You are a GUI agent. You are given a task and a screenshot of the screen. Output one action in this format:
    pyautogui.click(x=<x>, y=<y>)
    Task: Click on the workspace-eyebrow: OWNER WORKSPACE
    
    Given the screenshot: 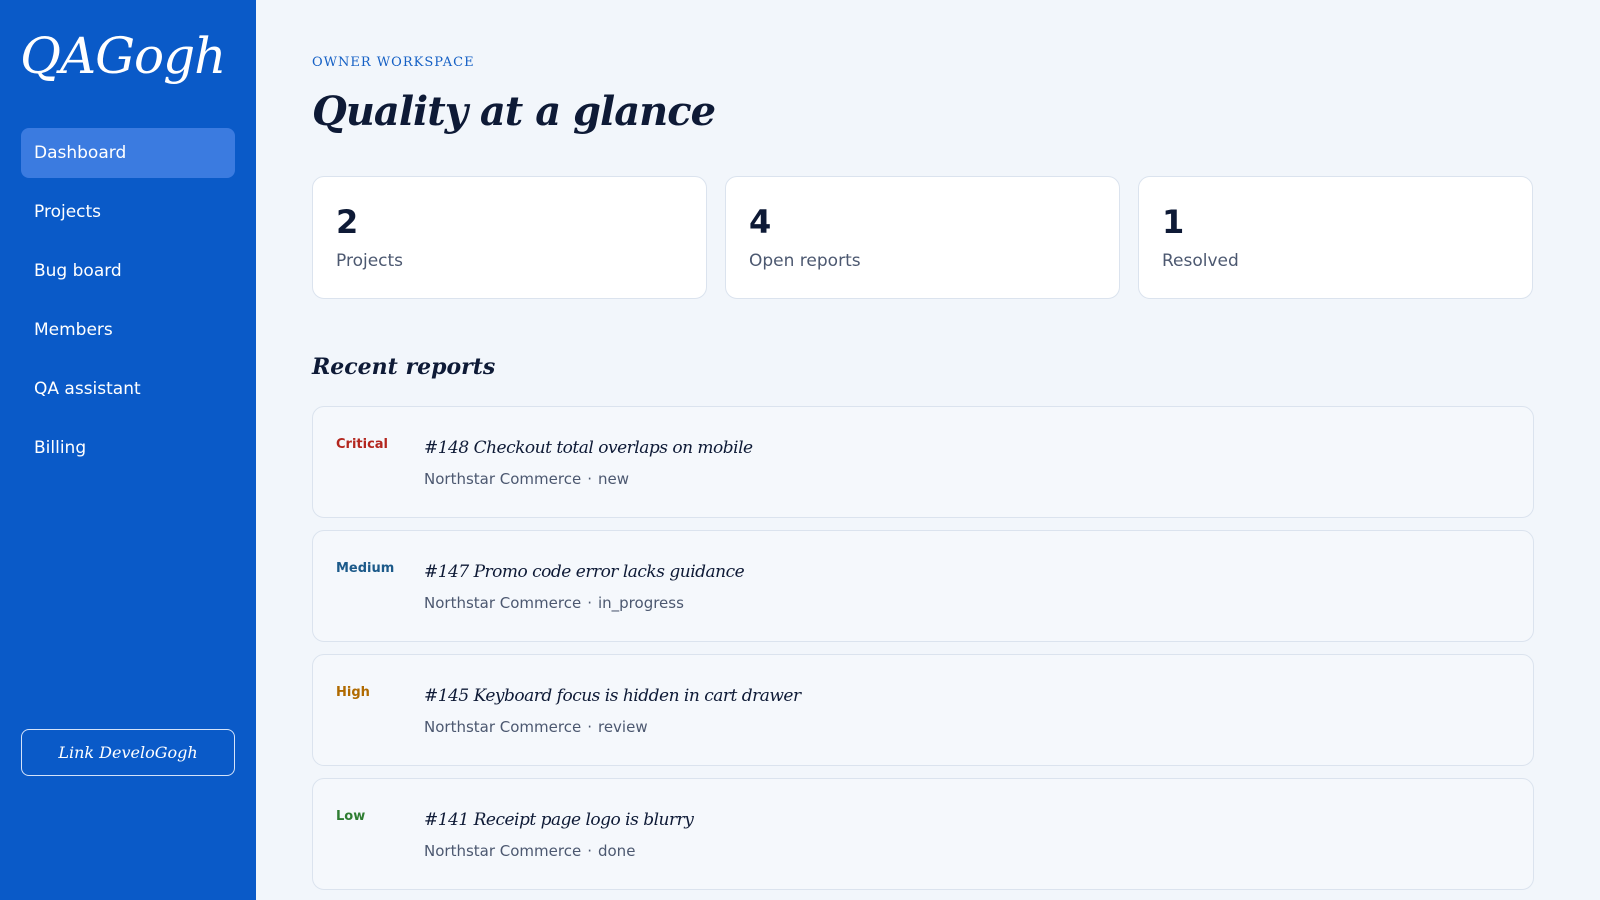 What is the action you would take?
    pyautogui.click(x=393, y=62)
    